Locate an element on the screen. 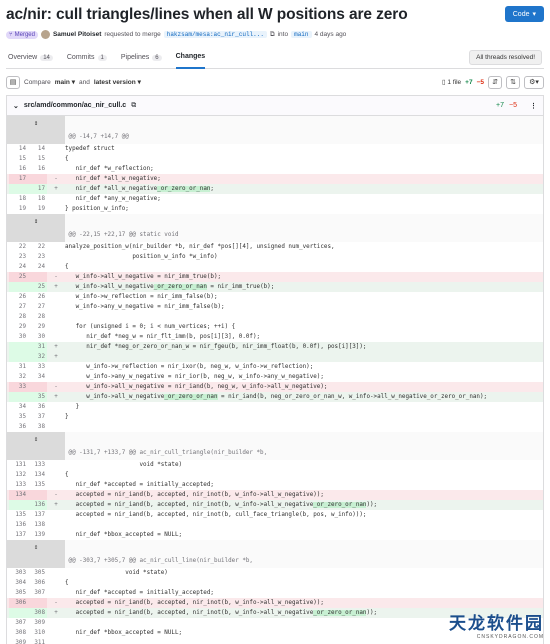 The width and height of the screenshot is (550, 644). new-line-number: 307 is located at coordinates (37, 593).